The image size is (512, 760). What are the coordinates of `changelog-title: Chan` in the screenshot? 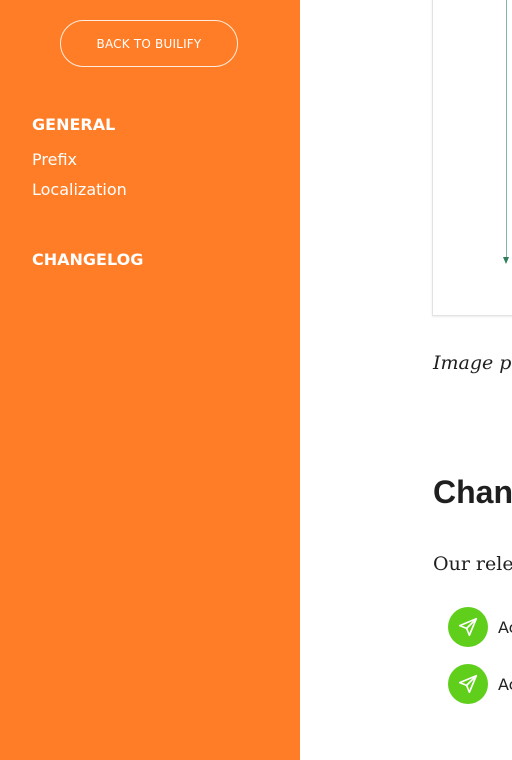 It's located at (472, 492).